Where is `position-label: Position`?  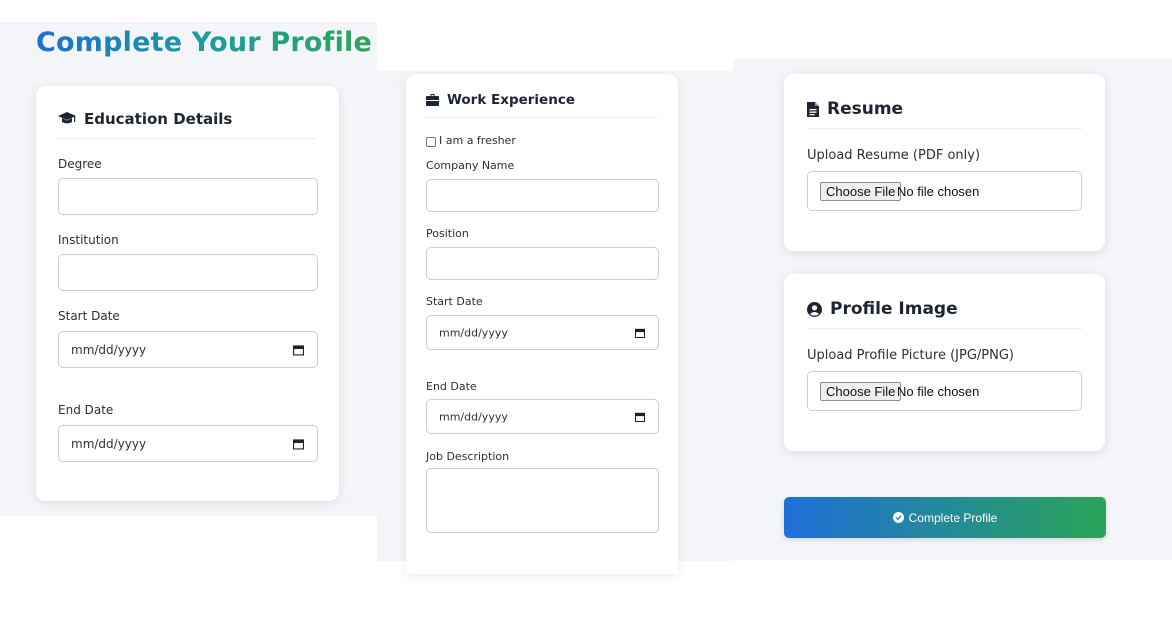 position-label: Position is located at coordinates (447, 233).